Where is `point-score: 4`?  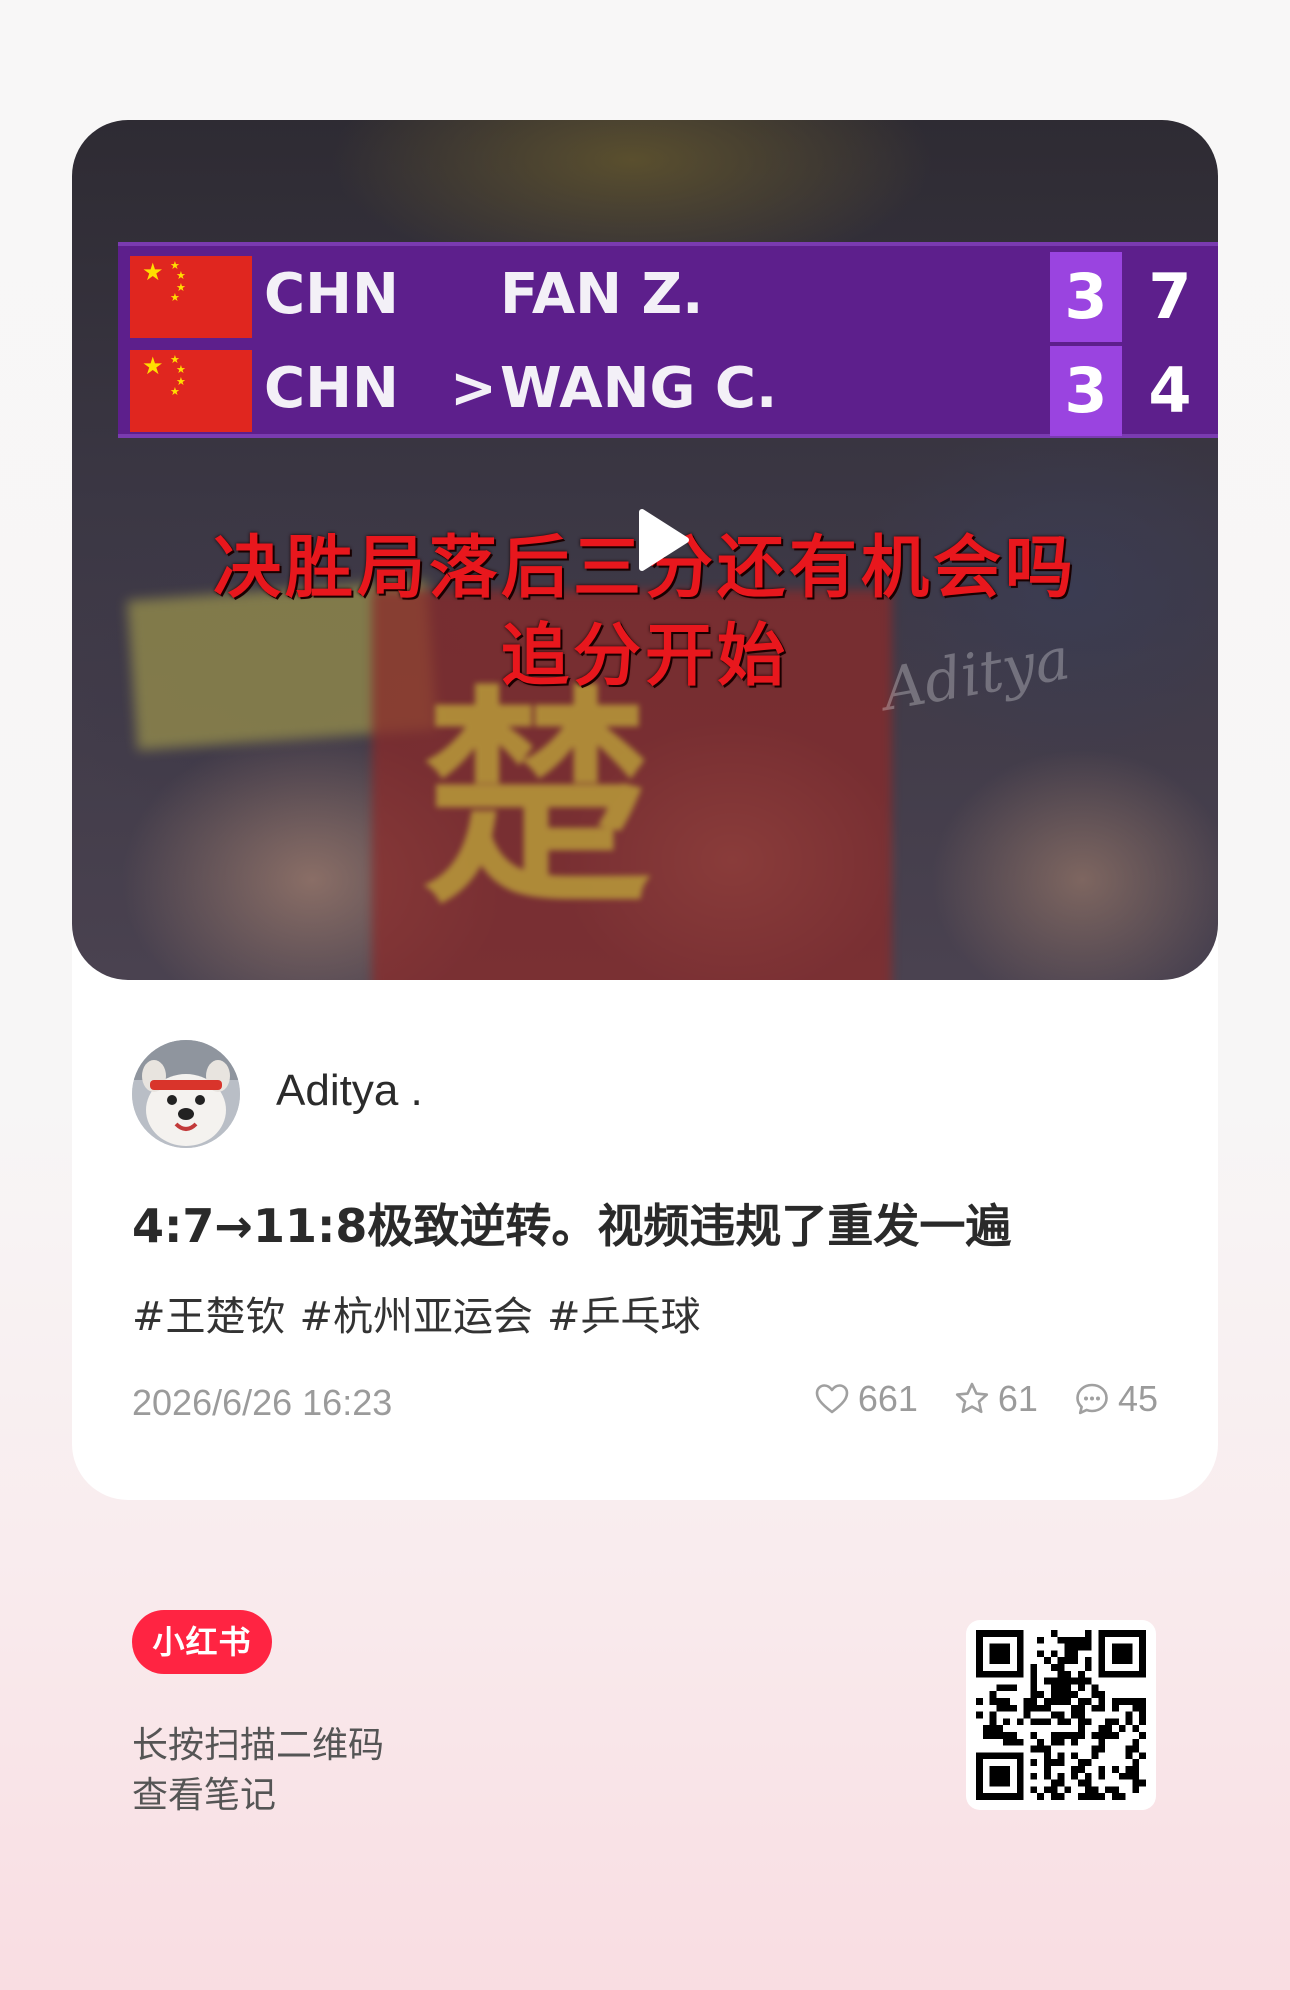 point-score: 4 is located at coordinates (1170, 390).